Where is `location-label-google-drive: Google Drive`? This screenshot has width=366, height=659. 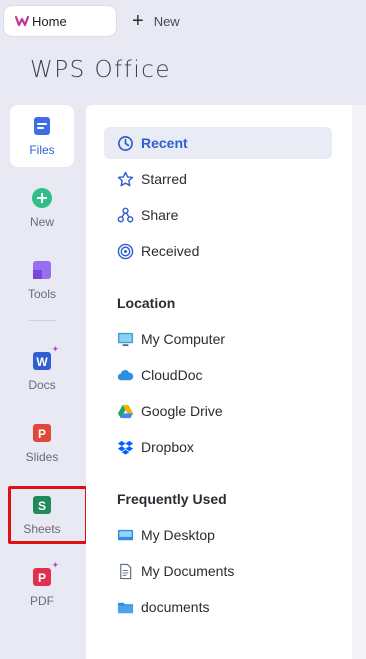
location-label-google-drive: Google Drive is located at coordinates (182, 411).